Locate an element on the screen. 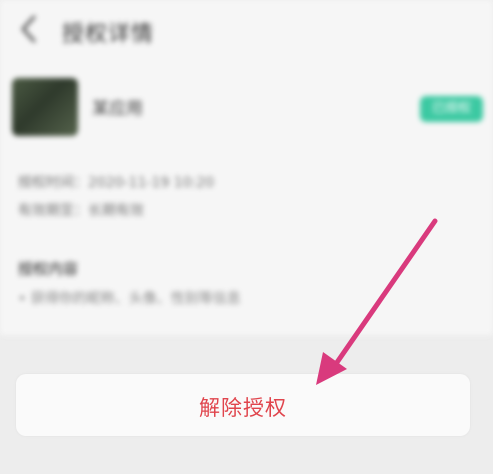  status-badge: 已授权 is located at coordinates (452, 109).